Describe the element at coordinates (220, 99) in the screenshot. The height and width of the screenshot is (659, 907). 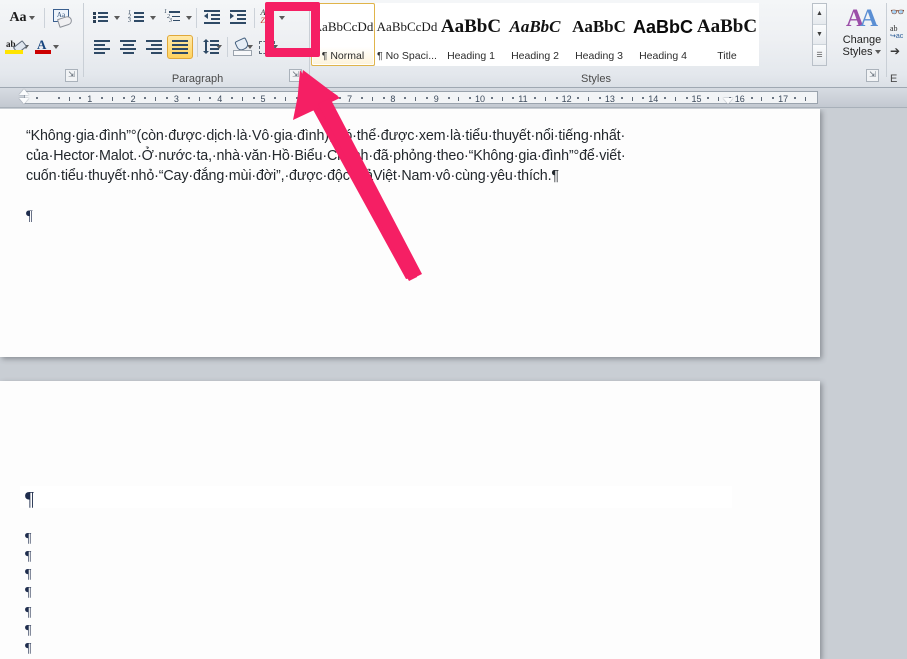
I see `ruler-tick: 4` at that location.